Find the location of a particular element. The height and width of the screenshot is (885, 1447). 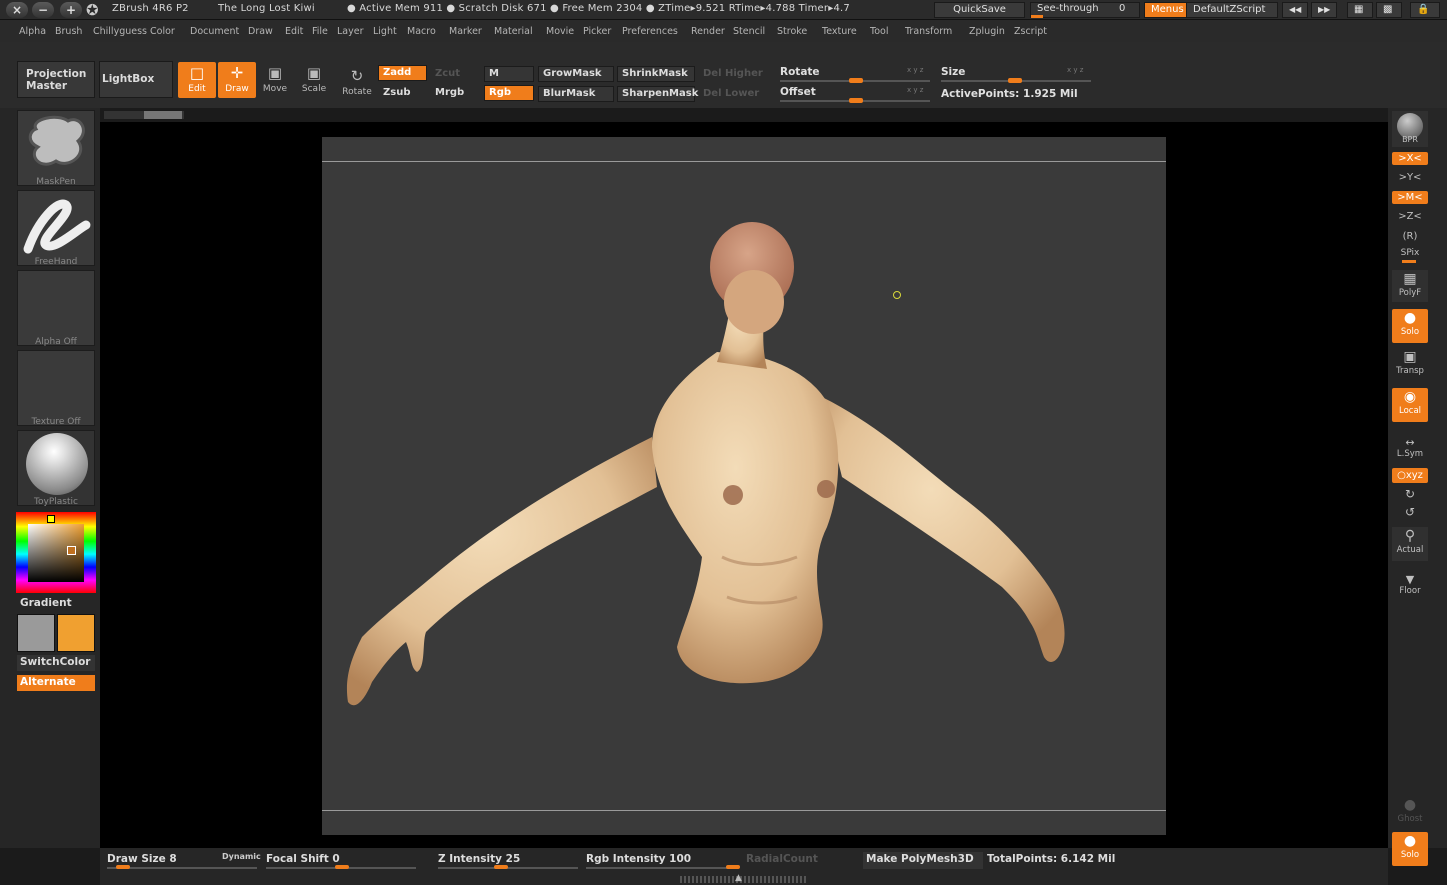

menu-stencil: Stencil is located at coordinates (749, 31).